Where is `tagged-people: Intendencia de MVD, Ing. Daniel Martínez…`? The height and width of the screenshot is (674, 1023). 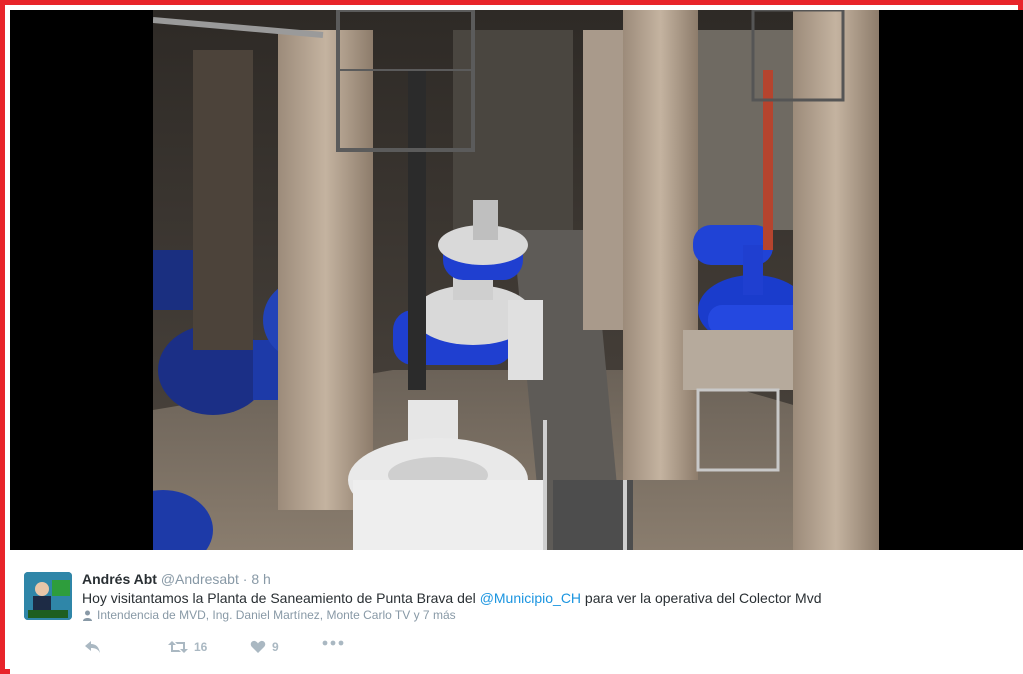
tagged-people: Intendencia de MVD, Ing. Daniel Martínez… is located at coordinates (269, 615).